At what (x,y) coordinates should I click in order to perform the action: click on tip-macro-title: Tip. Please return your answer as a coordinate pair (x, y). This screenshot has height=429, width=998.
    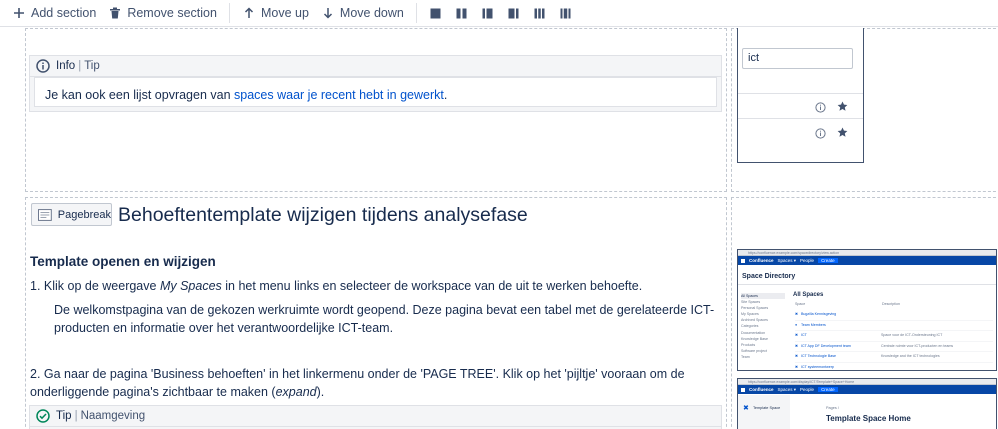
    Looking at the image, I should click on (64, 416).